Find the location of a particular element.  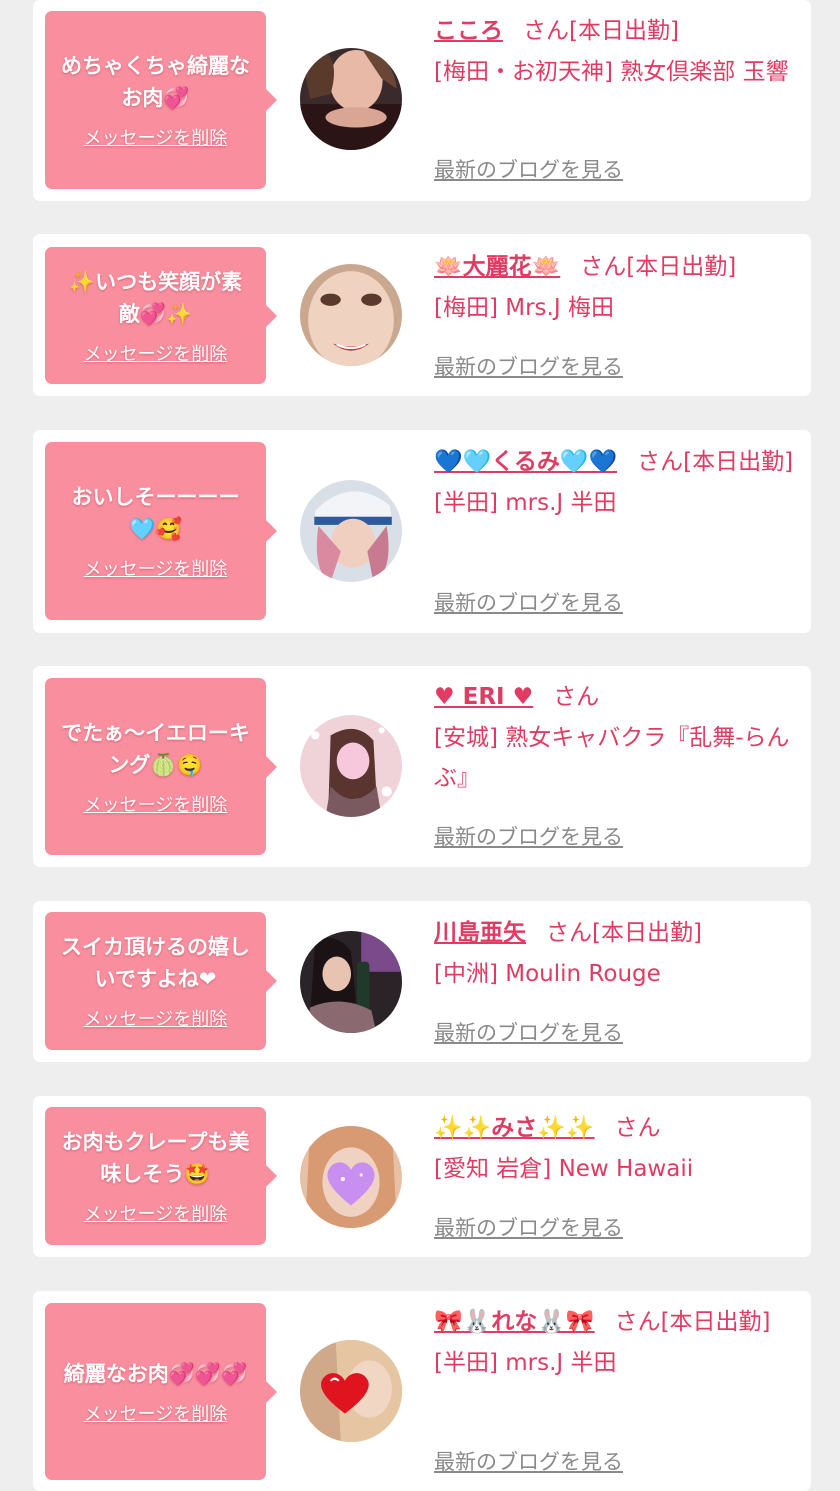

girl-name-link: ✨✨みさ✨✨ is located at coordinates (514, 1128).